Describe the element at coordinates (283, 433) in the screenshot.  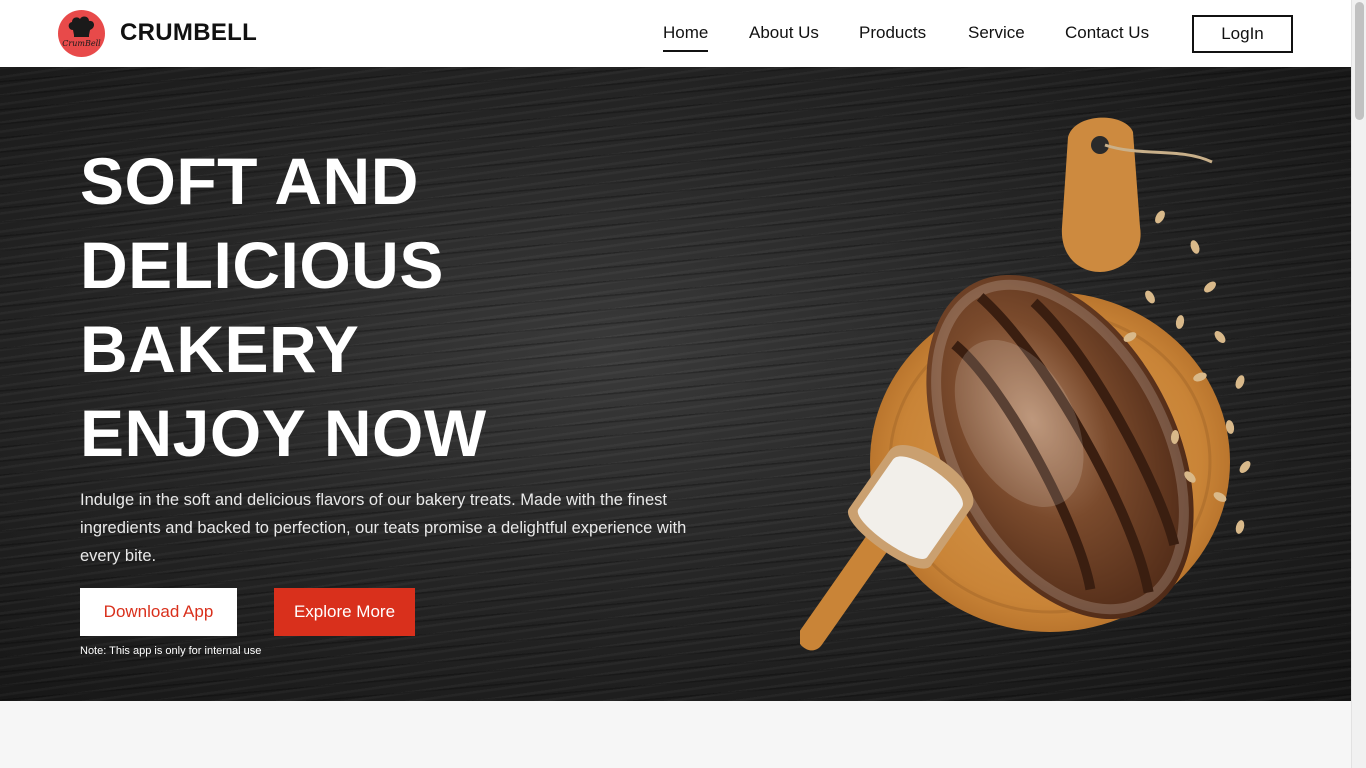
I see `hero-title-line: ENJOY NOW` at that location.